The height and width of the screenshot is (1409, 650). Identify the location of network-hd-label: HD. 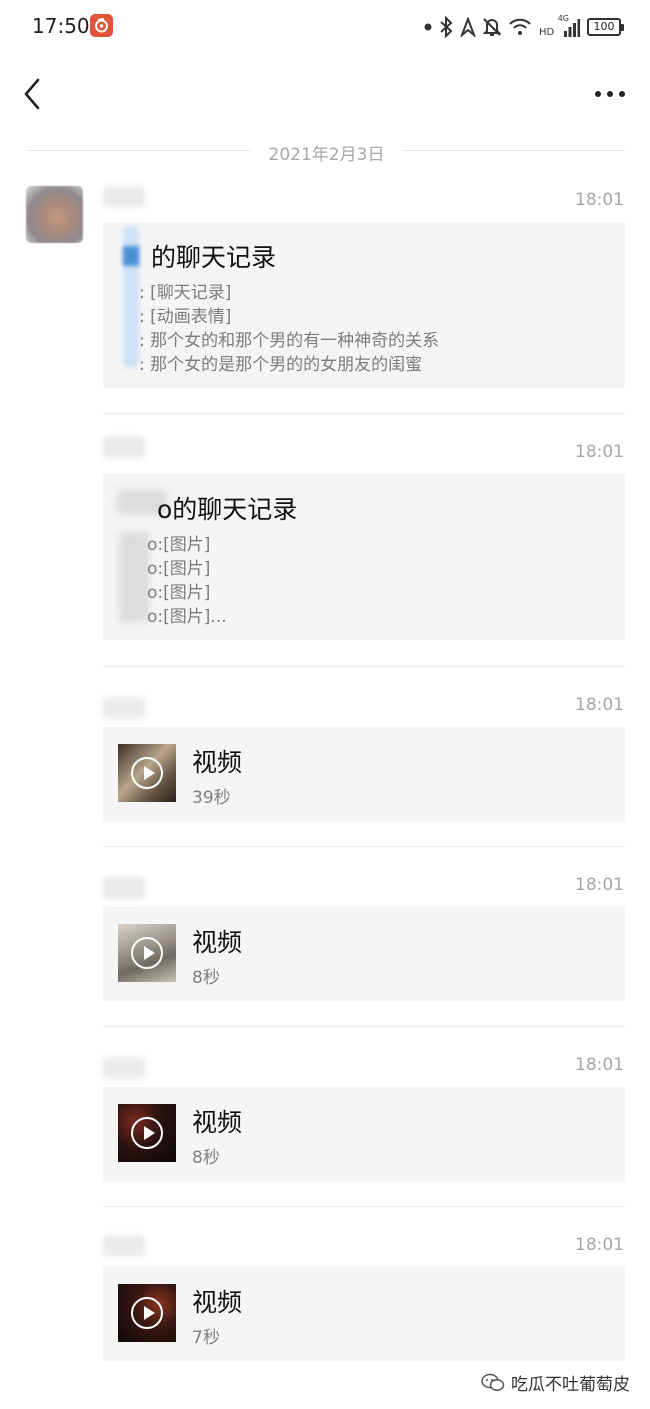
(547, 32).